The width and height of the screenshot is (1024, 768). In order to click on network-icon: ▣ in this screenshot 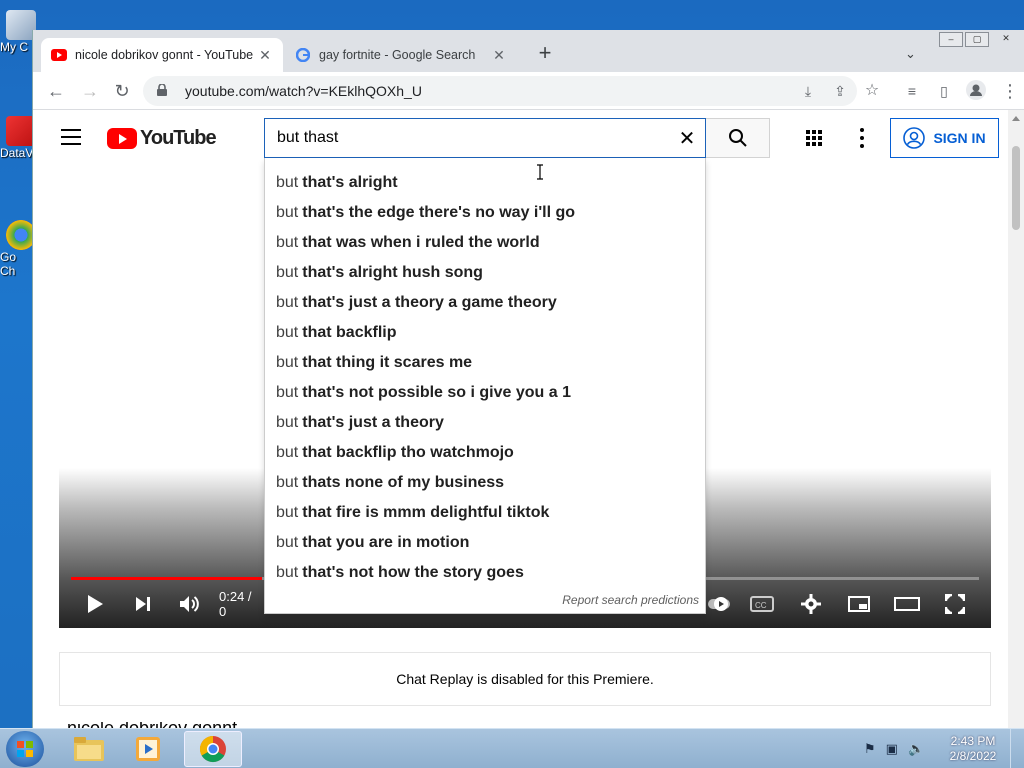, I will do `click(892, 749)`.